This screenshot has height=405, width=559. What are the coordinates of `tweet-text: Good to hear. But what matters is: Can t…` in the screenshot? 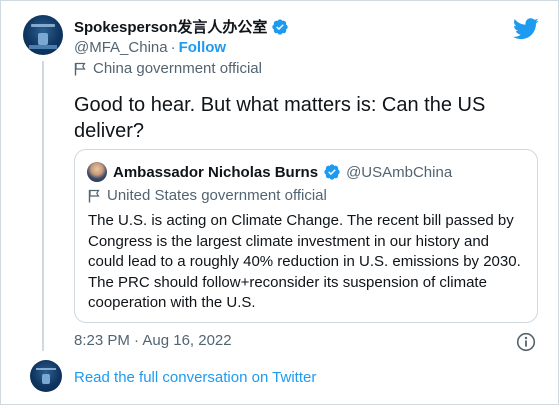 It's located at (280, 118).